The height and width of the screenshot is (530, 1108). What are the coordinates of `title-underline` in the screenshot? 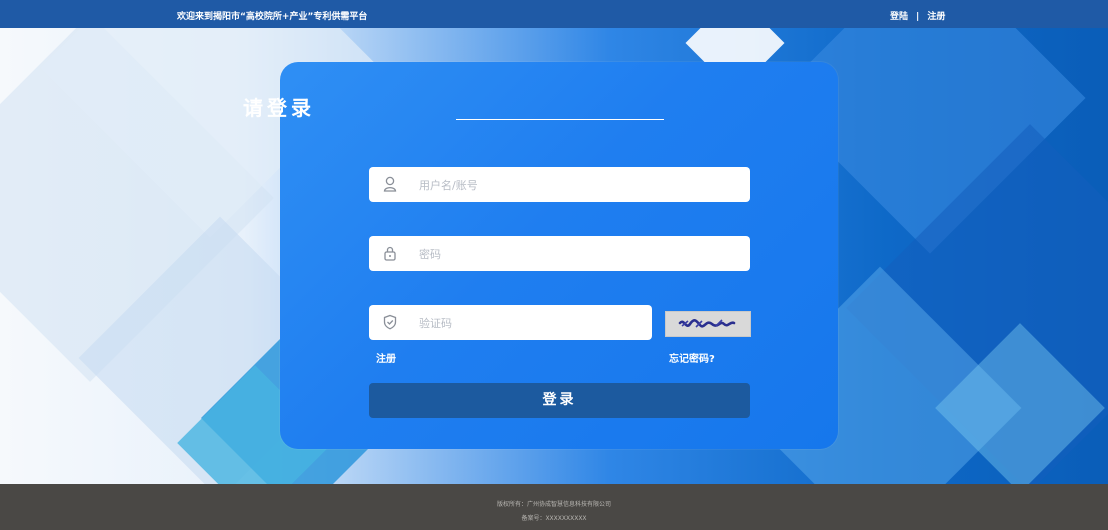 It's located at (560, 119).